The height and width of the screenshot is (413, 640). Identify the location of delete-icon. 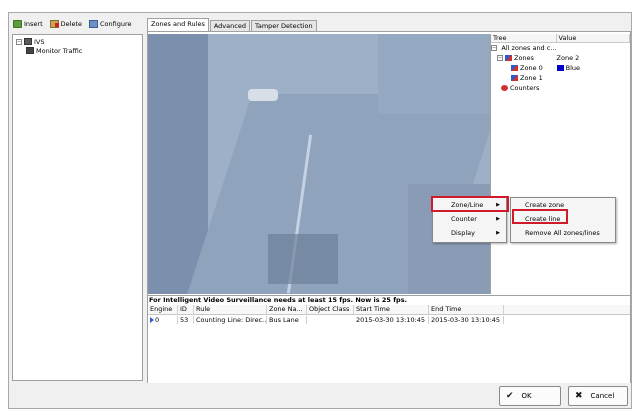
(54, 24).